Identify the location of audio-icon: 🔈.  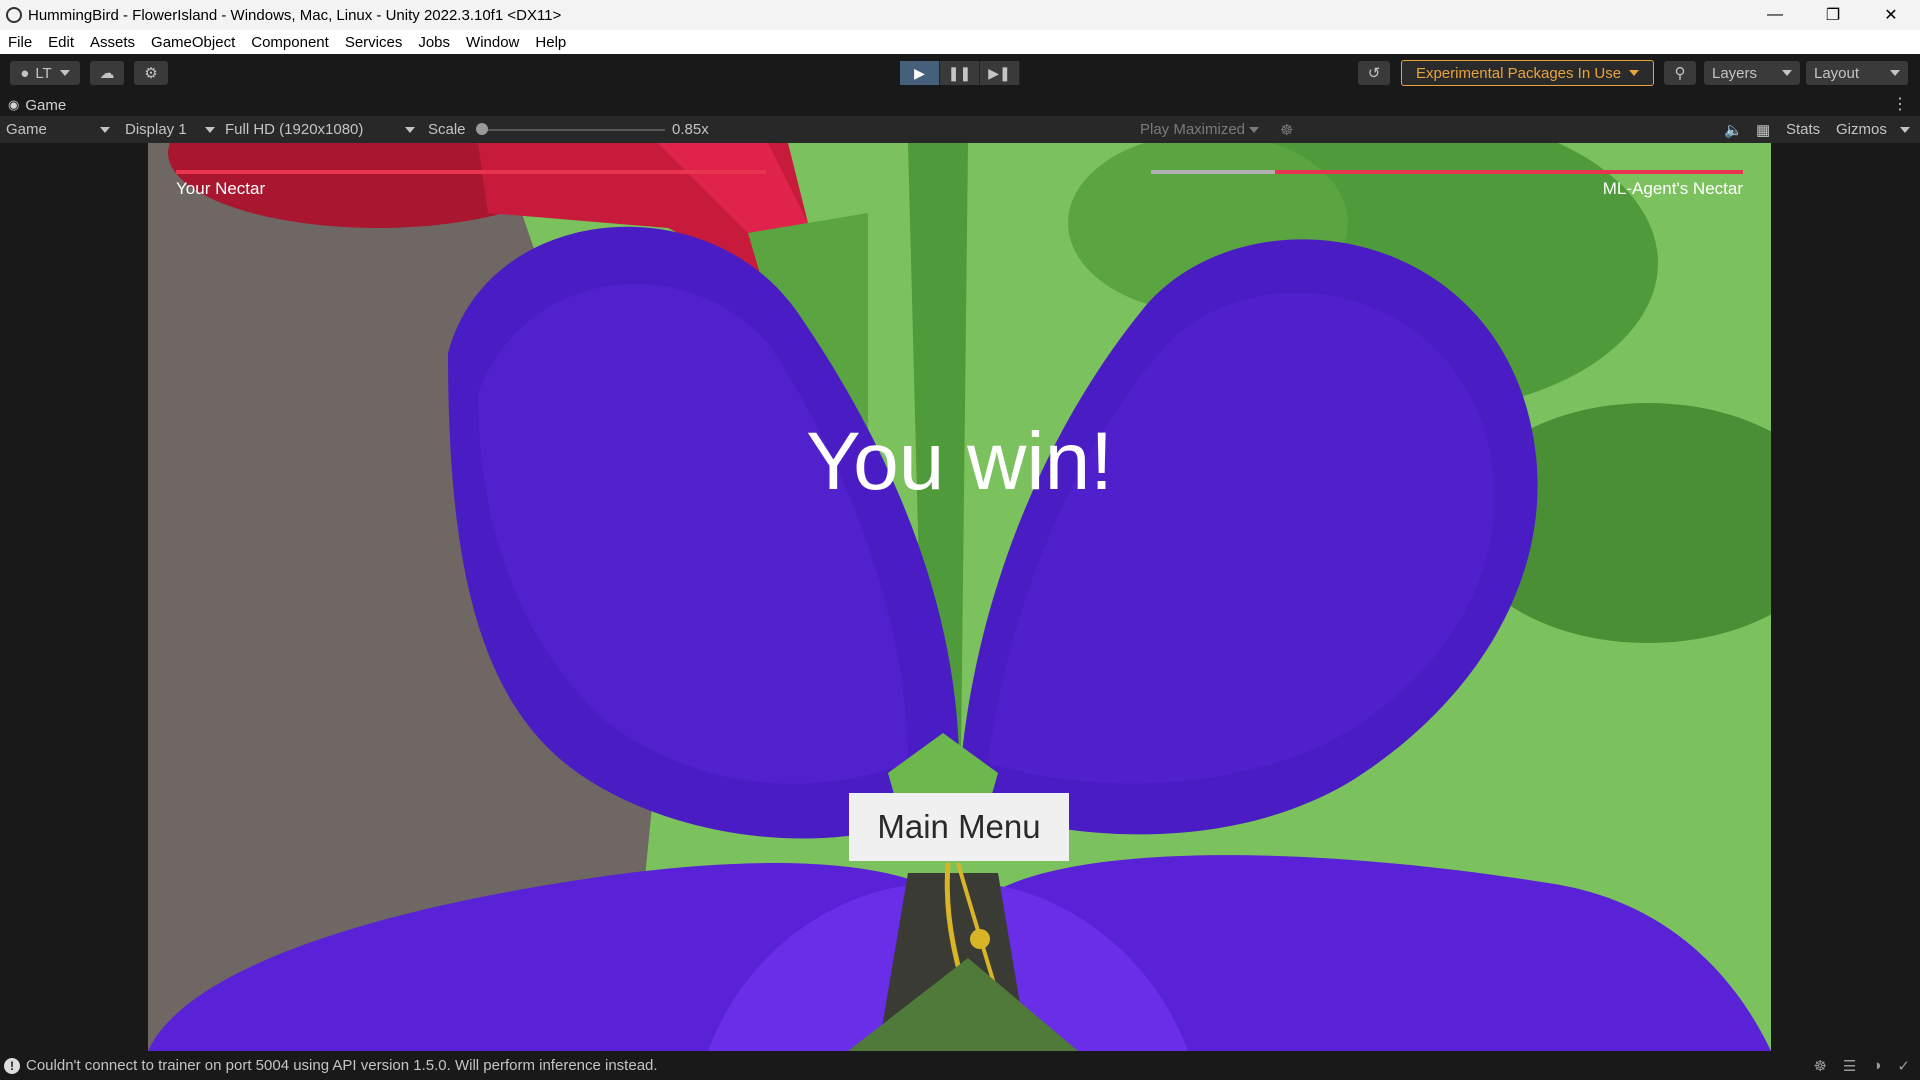
(1733, 129).